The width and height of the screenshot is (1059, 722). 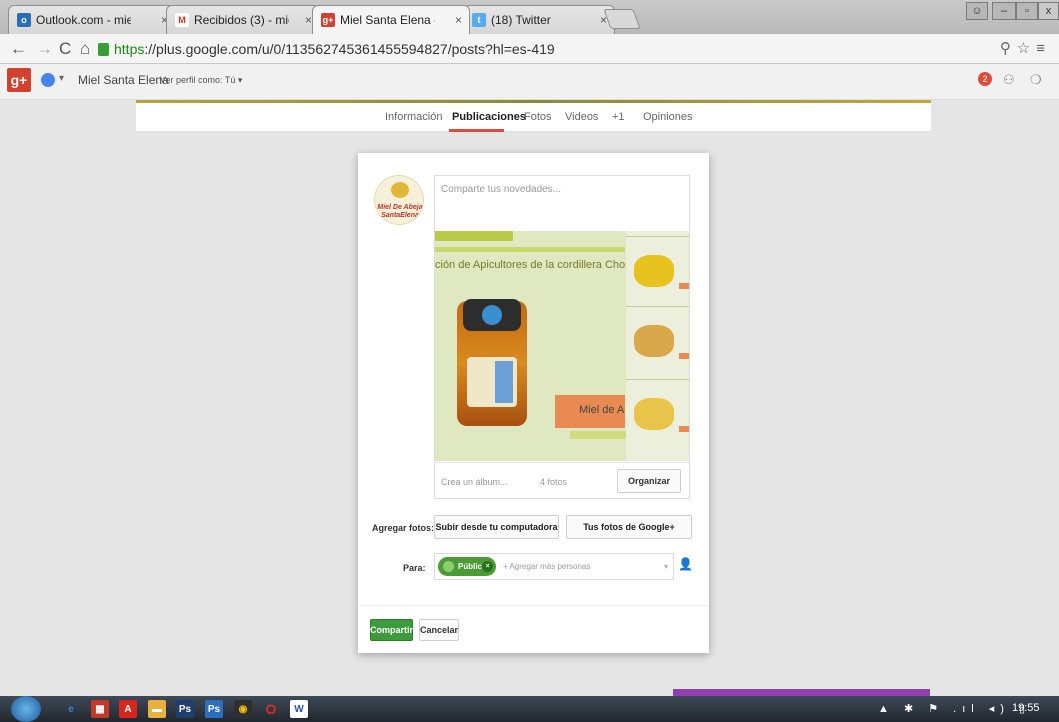 What do you see at coordinates (387, 20) in the screenshot?
I see `tab-title: Miel Santa Elena - Google` at bounding box center [387, 20].